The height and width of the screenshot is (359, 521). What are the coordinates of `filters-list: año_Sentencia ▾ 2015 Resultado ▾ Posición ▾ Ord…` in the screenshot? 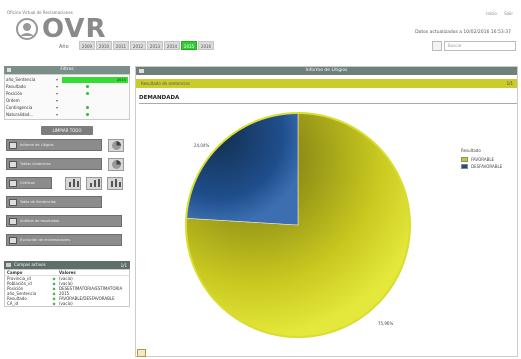 It's located at (67, 97).